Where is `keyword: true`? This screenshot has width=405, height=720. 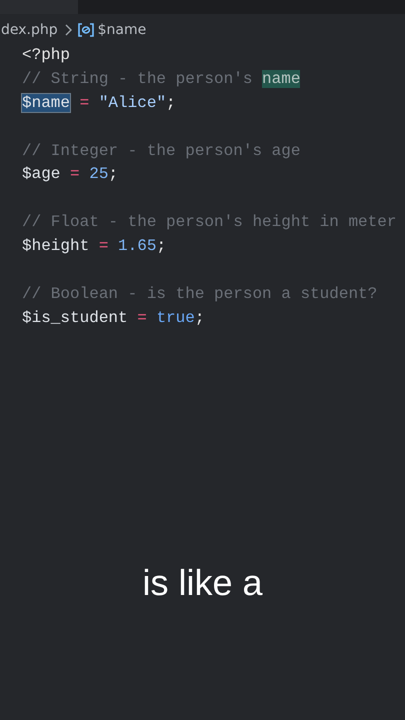
keyword: true is located at coordinates (175, 317).